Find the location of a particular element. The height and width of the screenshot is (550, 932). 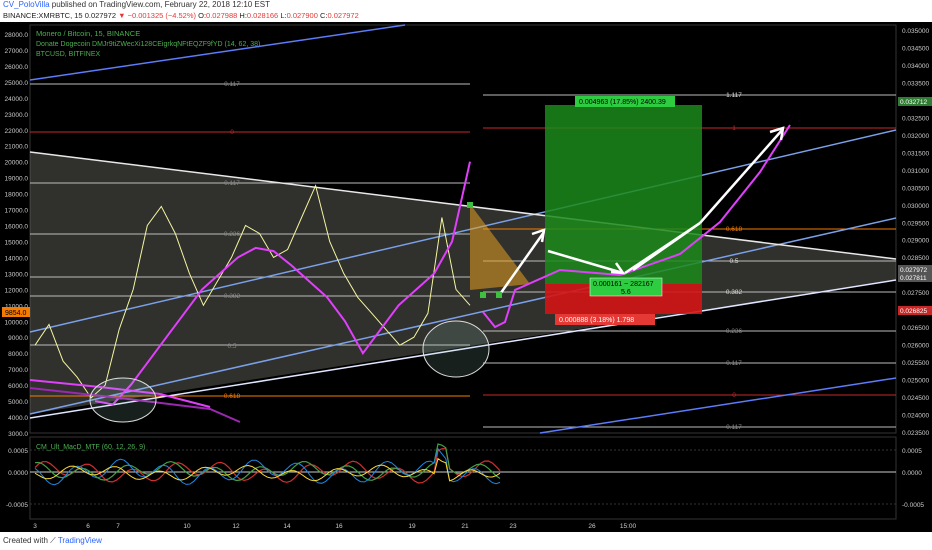

left-axis-tick: 16000.0 is located at coordinates (17, 227).